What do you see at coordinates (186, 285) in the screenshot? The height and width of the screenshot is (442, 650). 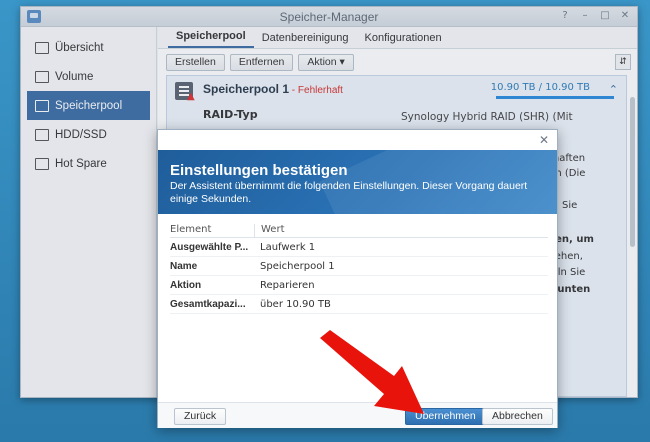 I see `row-key: Aktion` at bounding box center [186, 285].